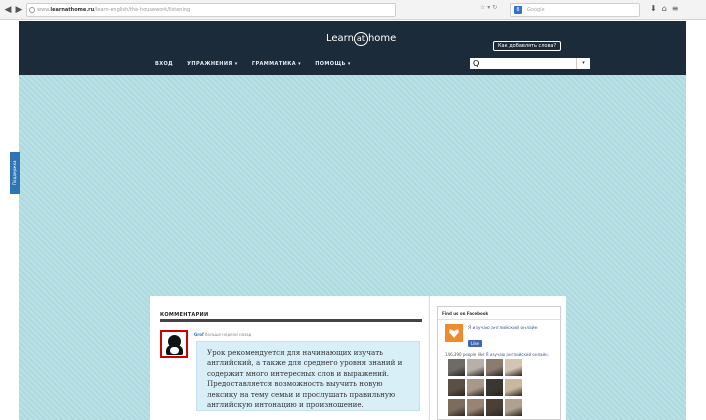 This screenshot has width=706, height=420. Describe the element at coordinates (333, 64) in the screenshot. I see `menu-item-help: ПОМОЩЬ ▾` at that location.